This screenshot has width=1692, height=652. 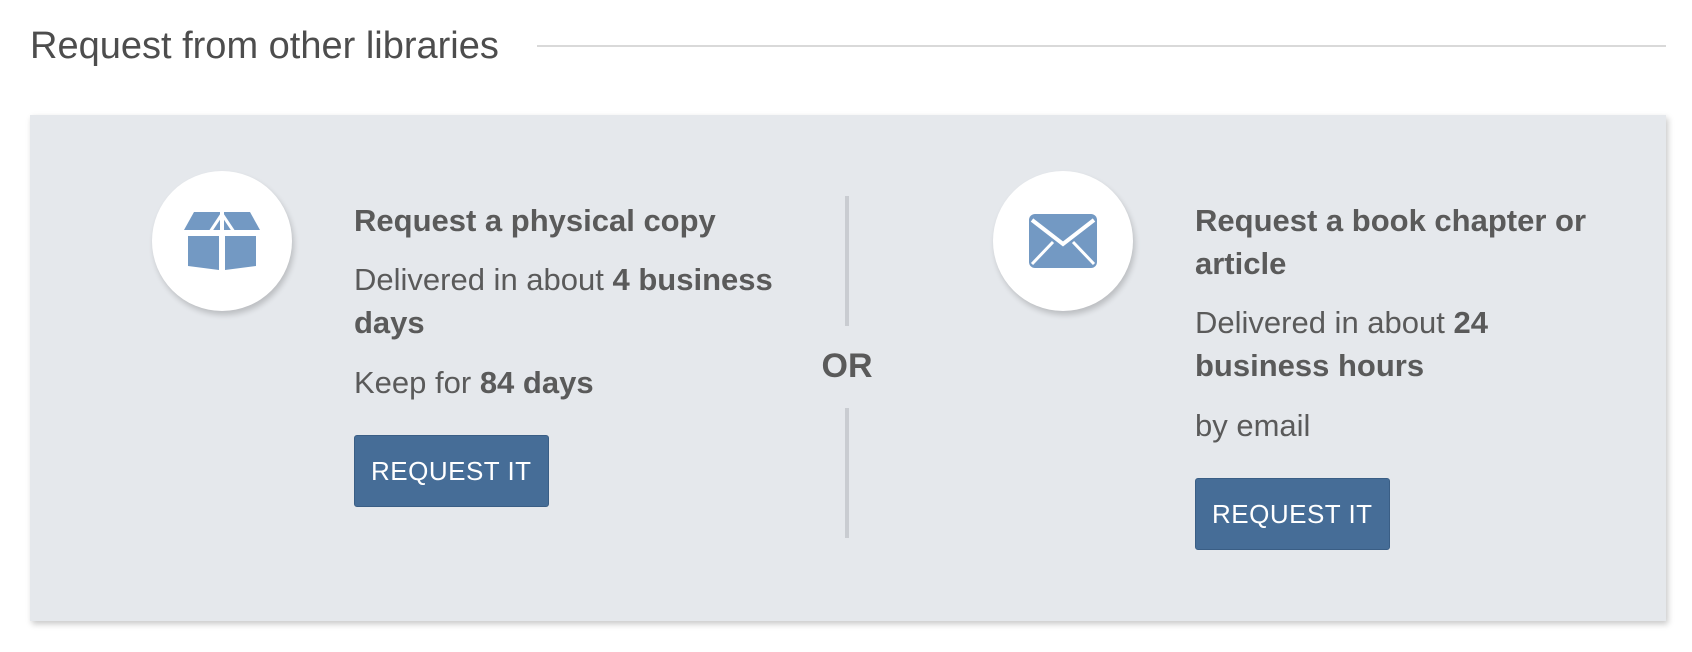 I want to click on chapter-delivery-label: Delivered in about, so click(x=1324, y=322).